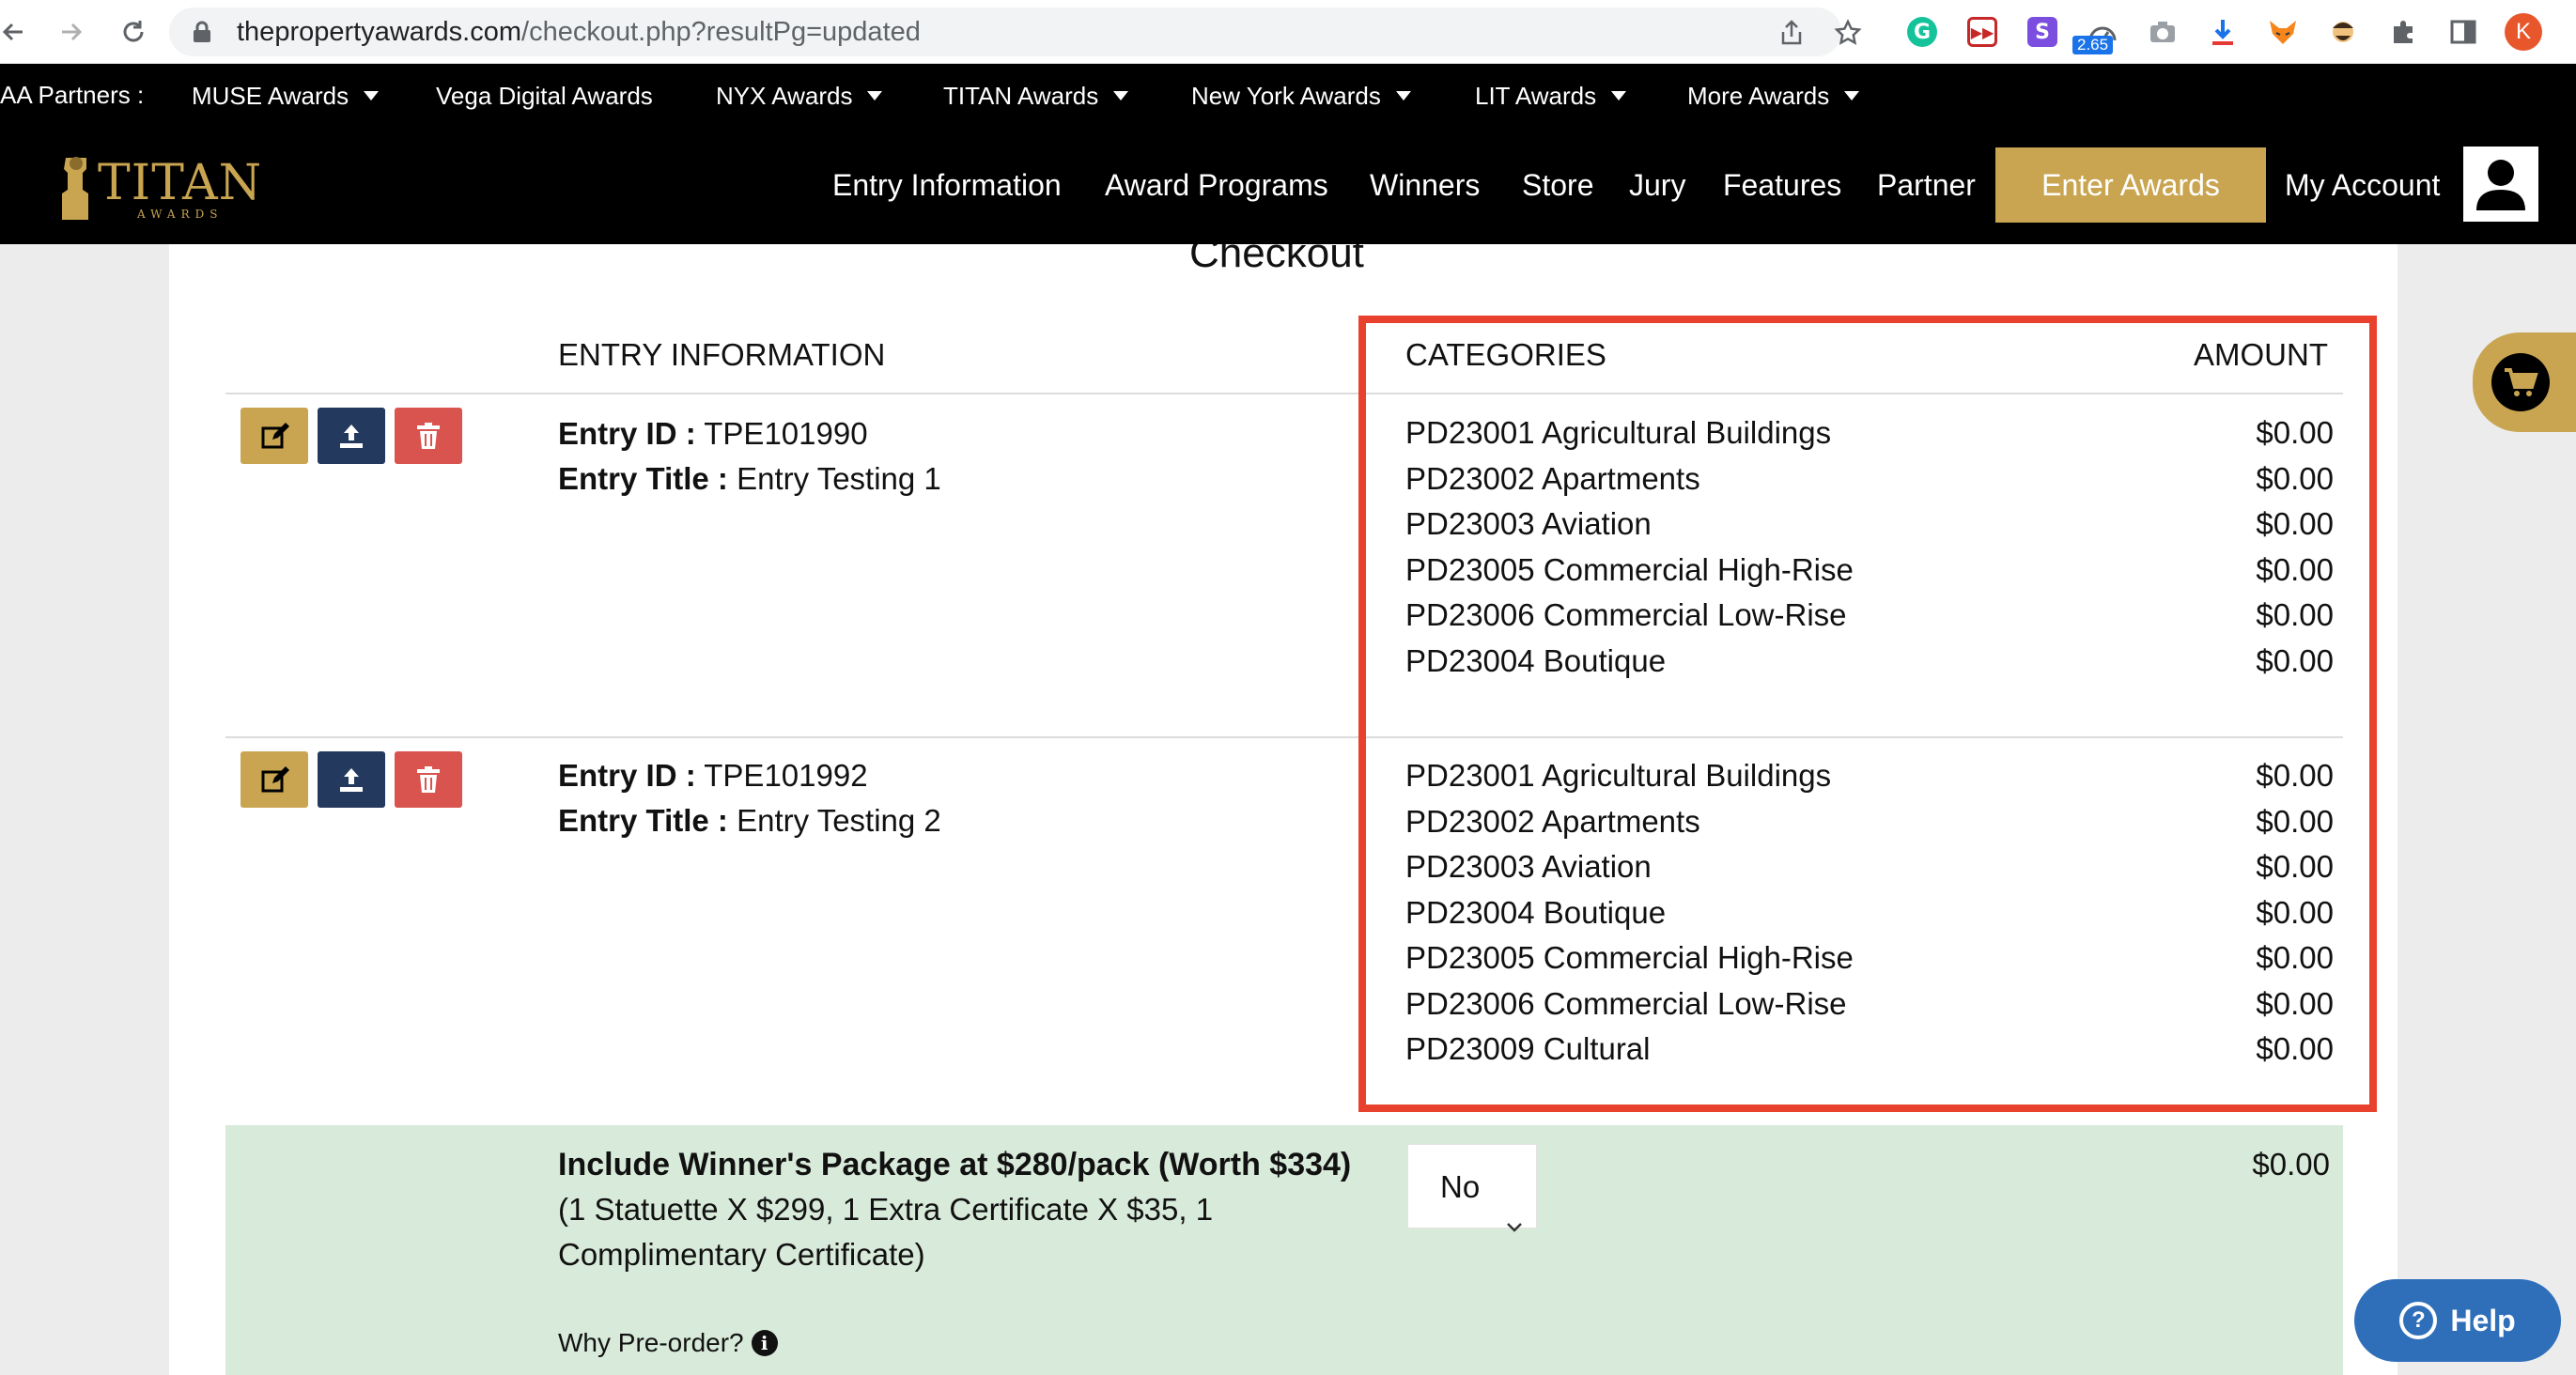 The height and width of the screenshot is (1375, 2576). I want to click on grammarly-extension-icon: G, so click(1922, 32).